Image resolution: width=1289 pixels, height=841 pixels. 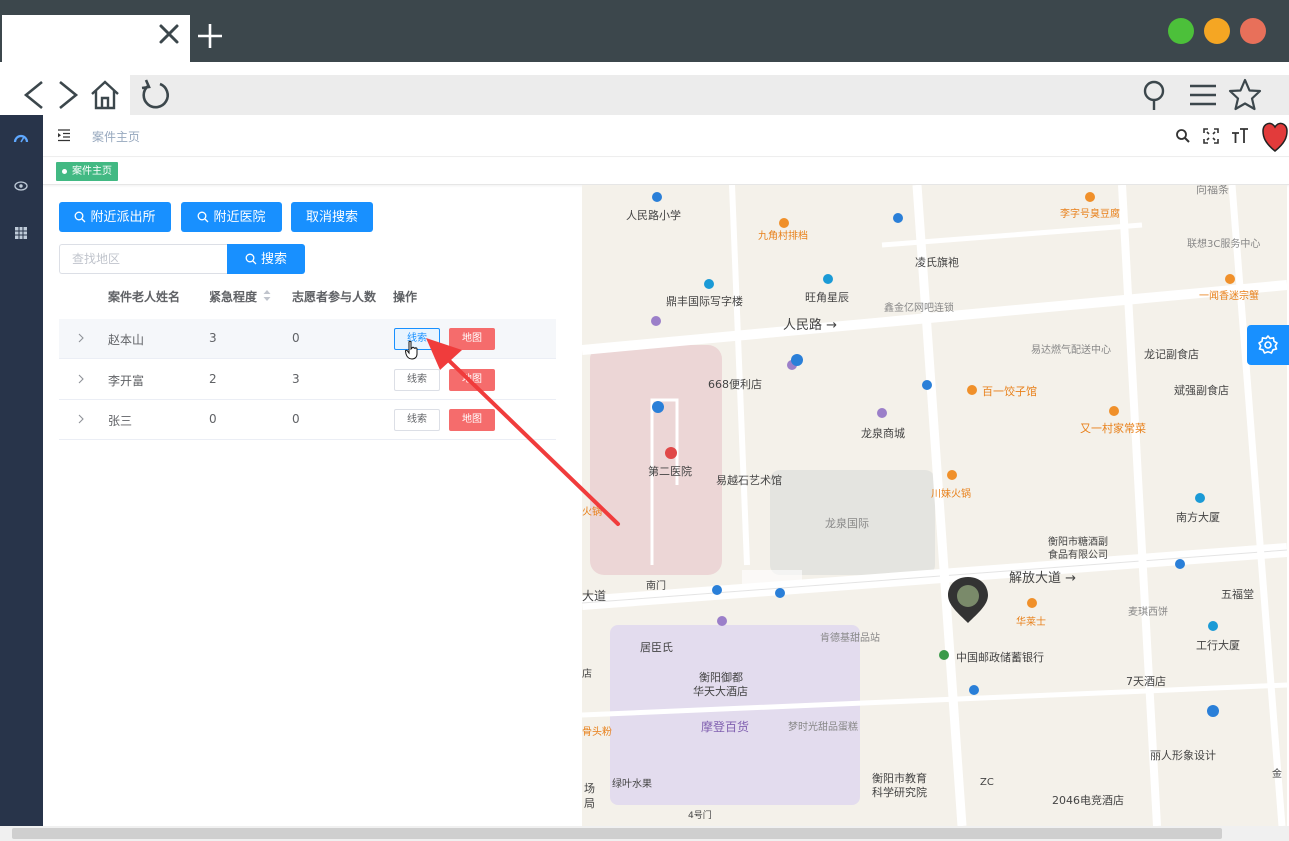 What do you see at coordinates (617, 833) in the screenshot?
I see `scrollbar-thumb` at bounding box center [617, 833].